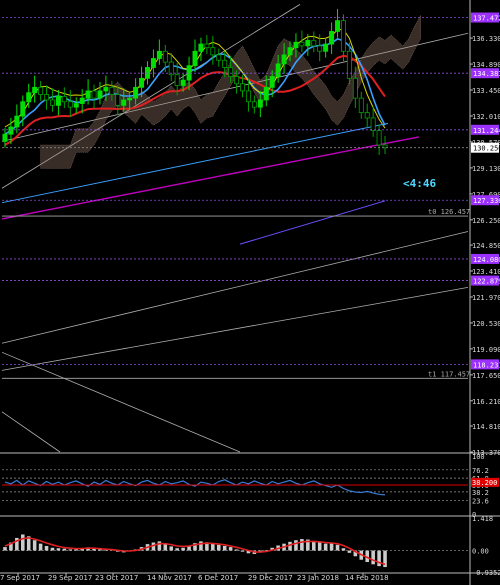 This screenshot has width=500, height=585. I want to click on date-tick-label: 23 Jan 2018, so click(318, 578).